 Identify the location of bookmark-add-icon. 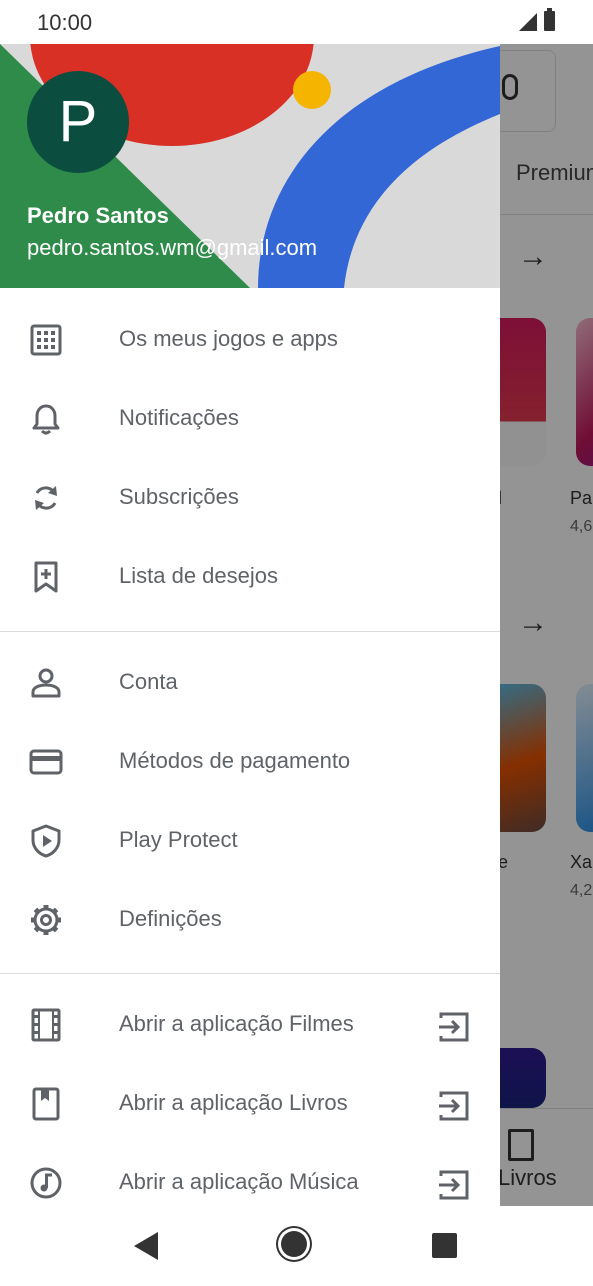
(46, 577).